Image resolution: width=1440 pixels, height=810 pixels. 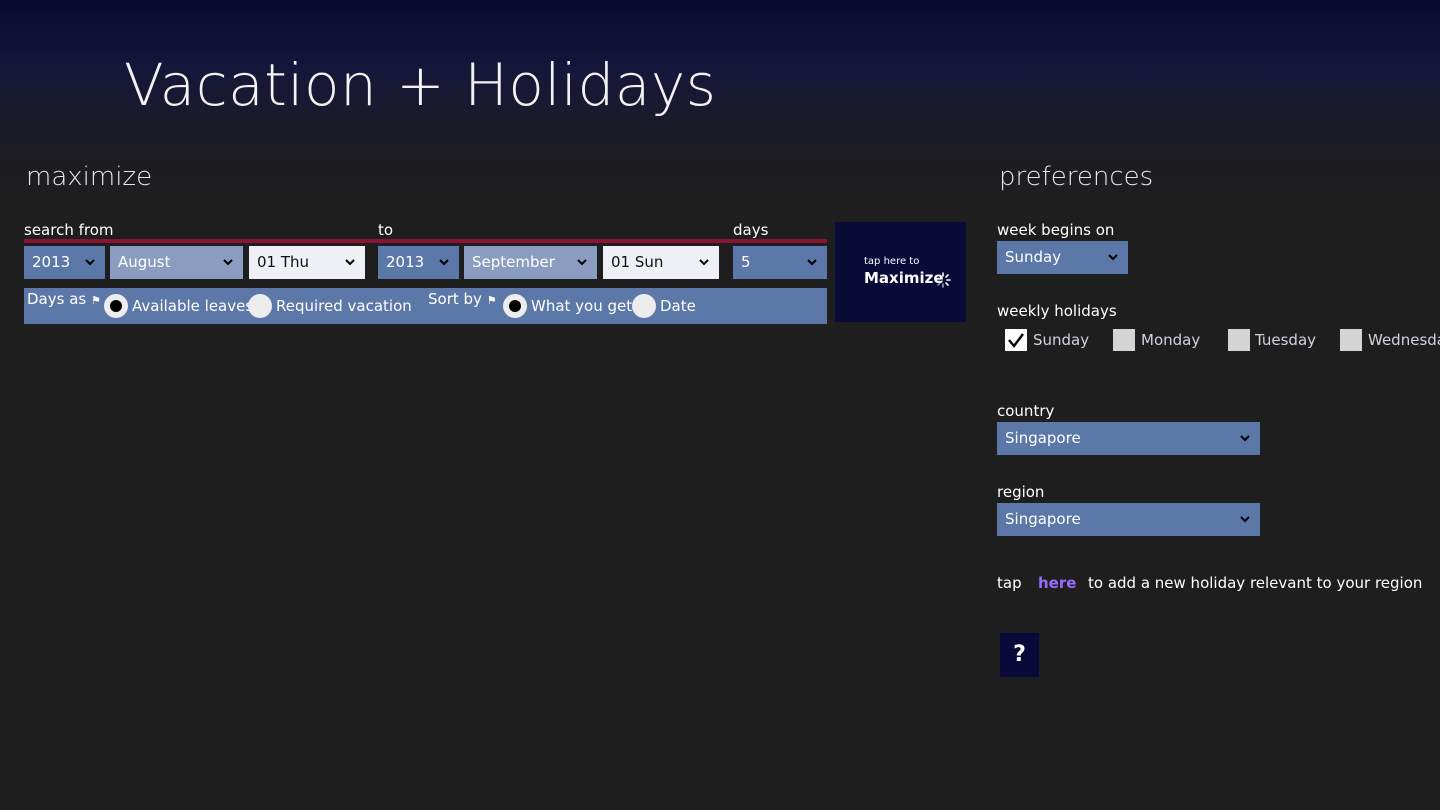 I want to click on what-you-get-label: What you get, so click(x=581, y=306).